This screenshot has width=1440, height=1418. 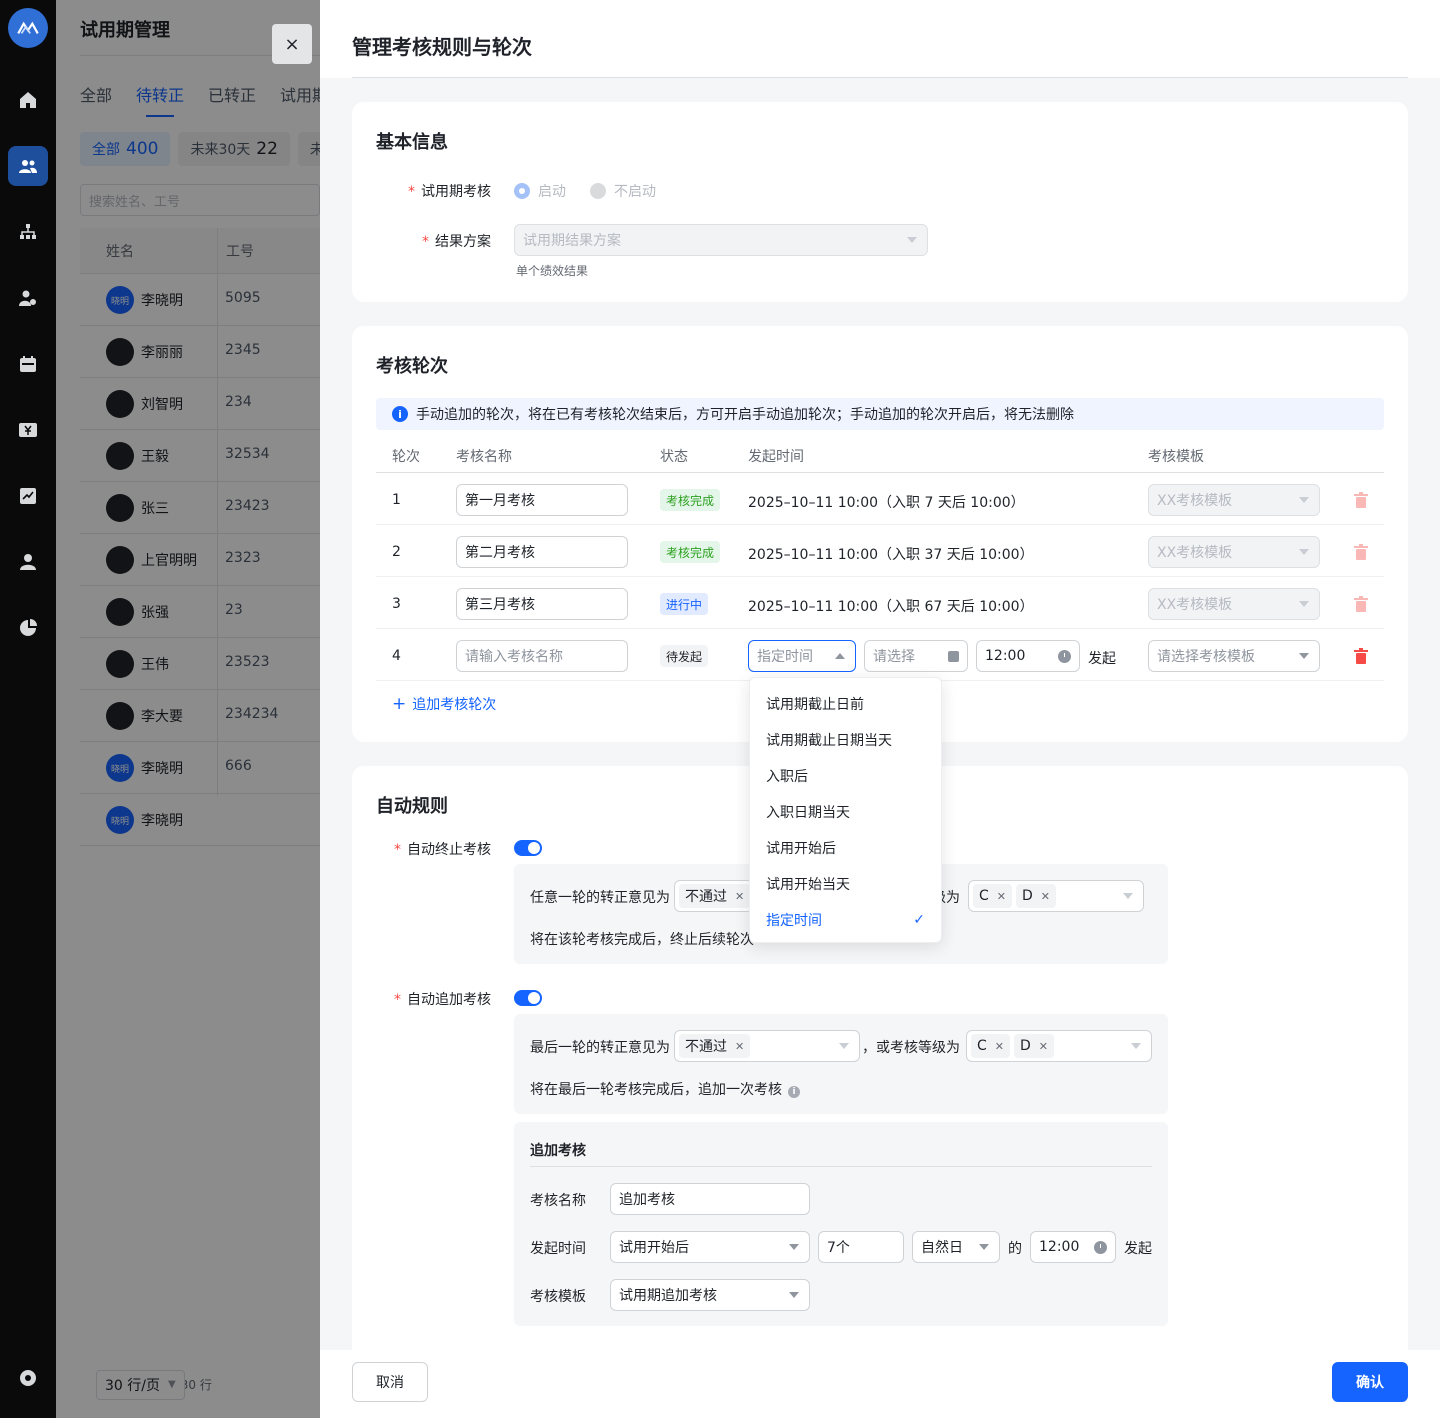 What do you see at coordinates (845, 920) in the screenshot?
I see `dropdown-option-selected: 指定时间 ✓` at bounding box center [845, 920].